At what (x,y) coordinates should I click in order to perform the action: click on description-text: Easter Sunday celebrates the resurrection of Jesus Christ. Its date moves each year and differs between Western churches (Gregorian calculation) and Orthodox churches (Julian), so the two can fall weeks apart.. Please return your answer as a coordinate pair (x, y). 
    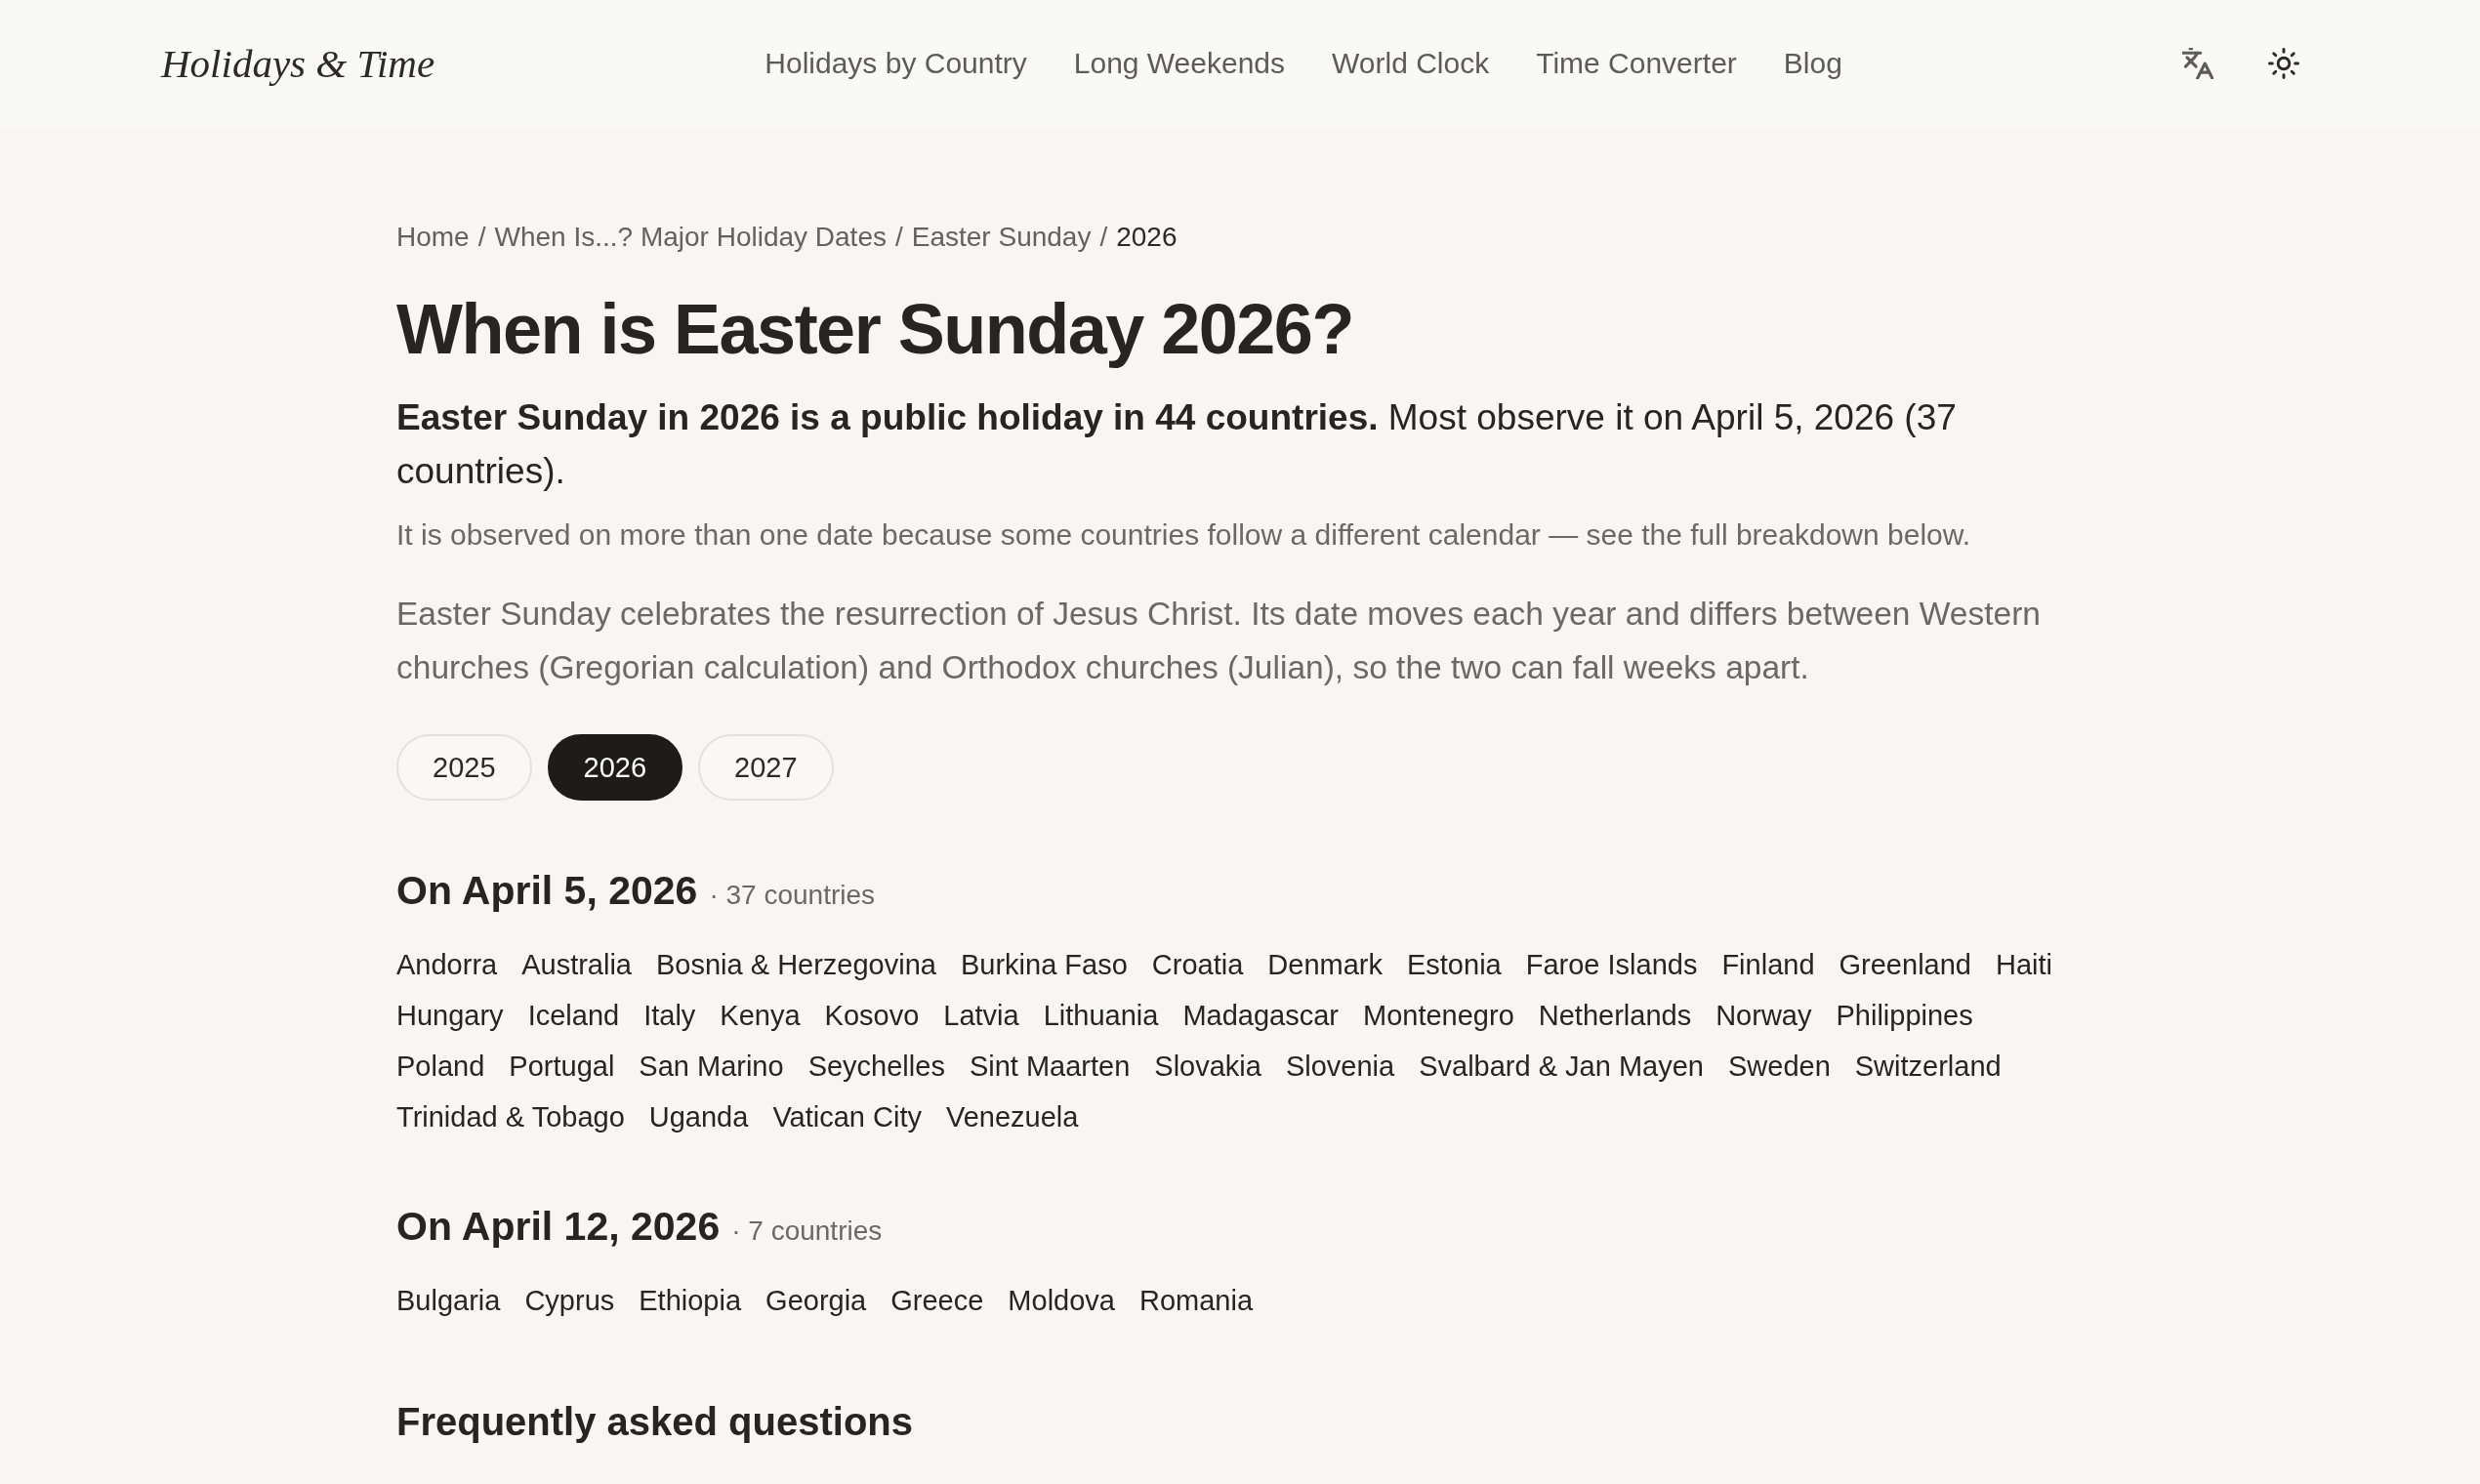
    Looking at the image, I should click on (1219, 641).